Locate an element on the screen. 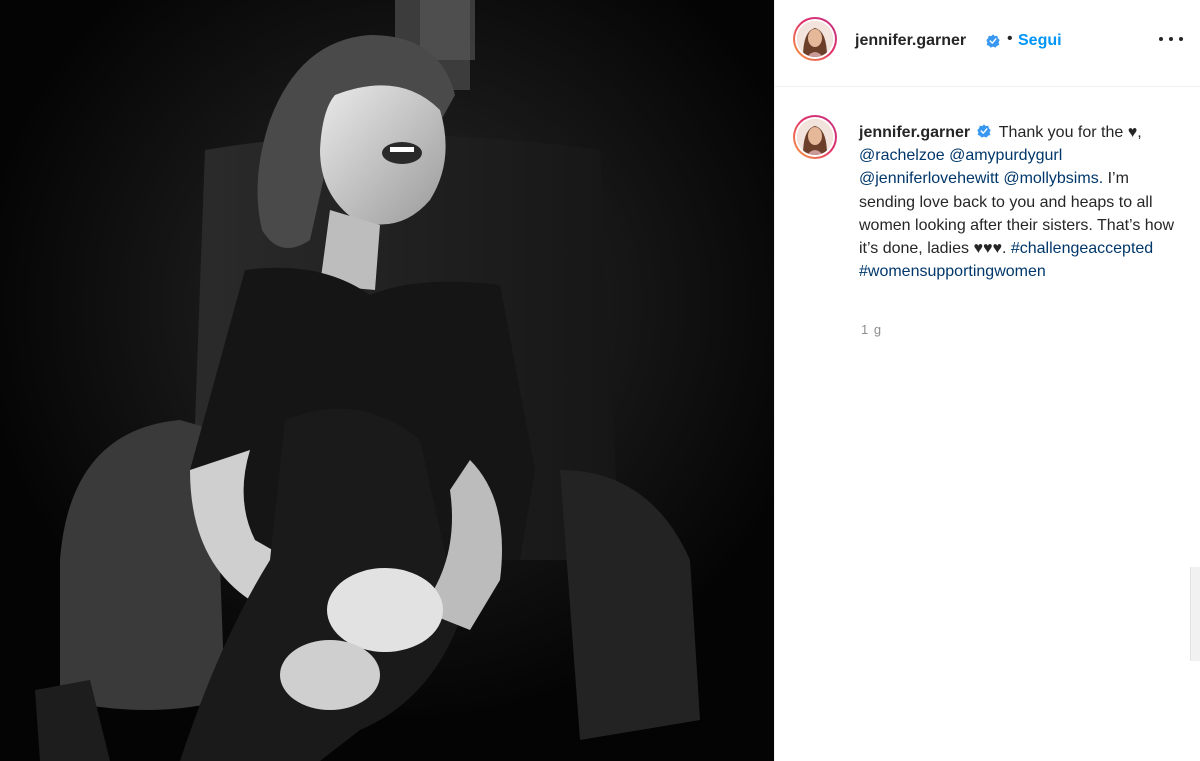 Image resolution: width=1200 pixels, height=761 pixels. hashtag-link: #womensupportingwomen is located at coordinates (952, 271).